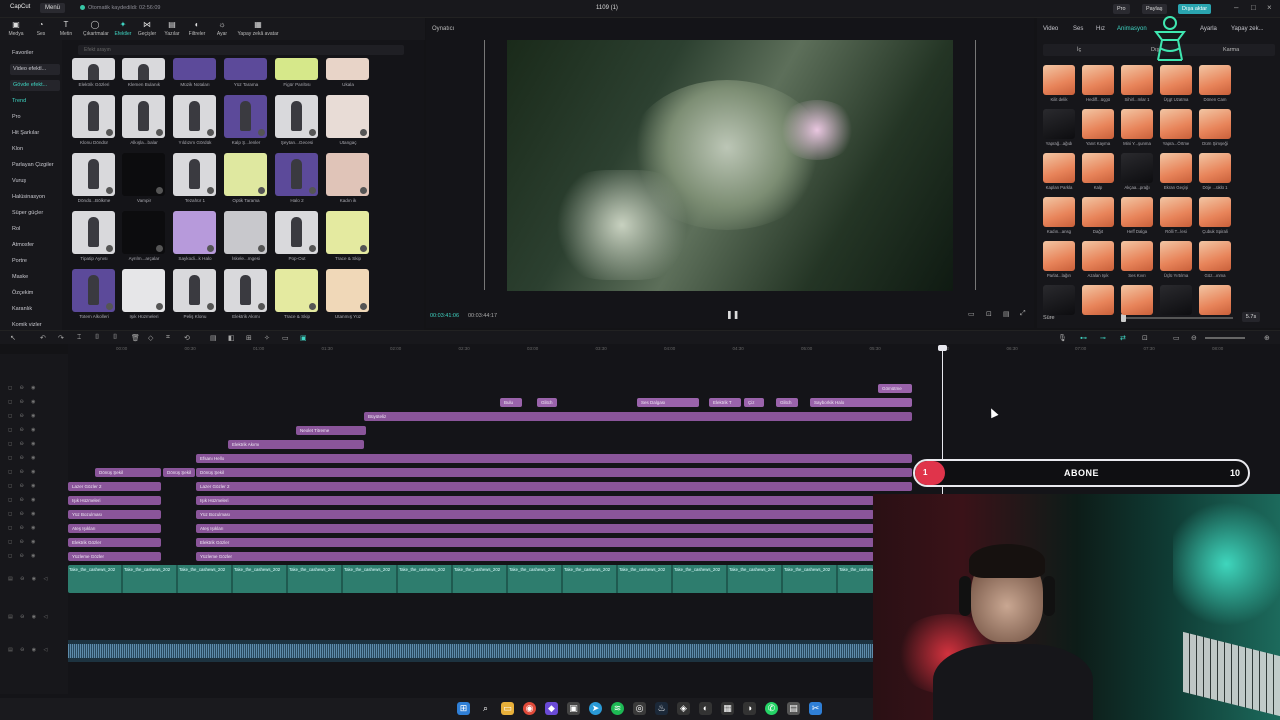 The width and height of the screenshot is (1280, 720). I want to click on zoom-slider, so click(1225, 338).